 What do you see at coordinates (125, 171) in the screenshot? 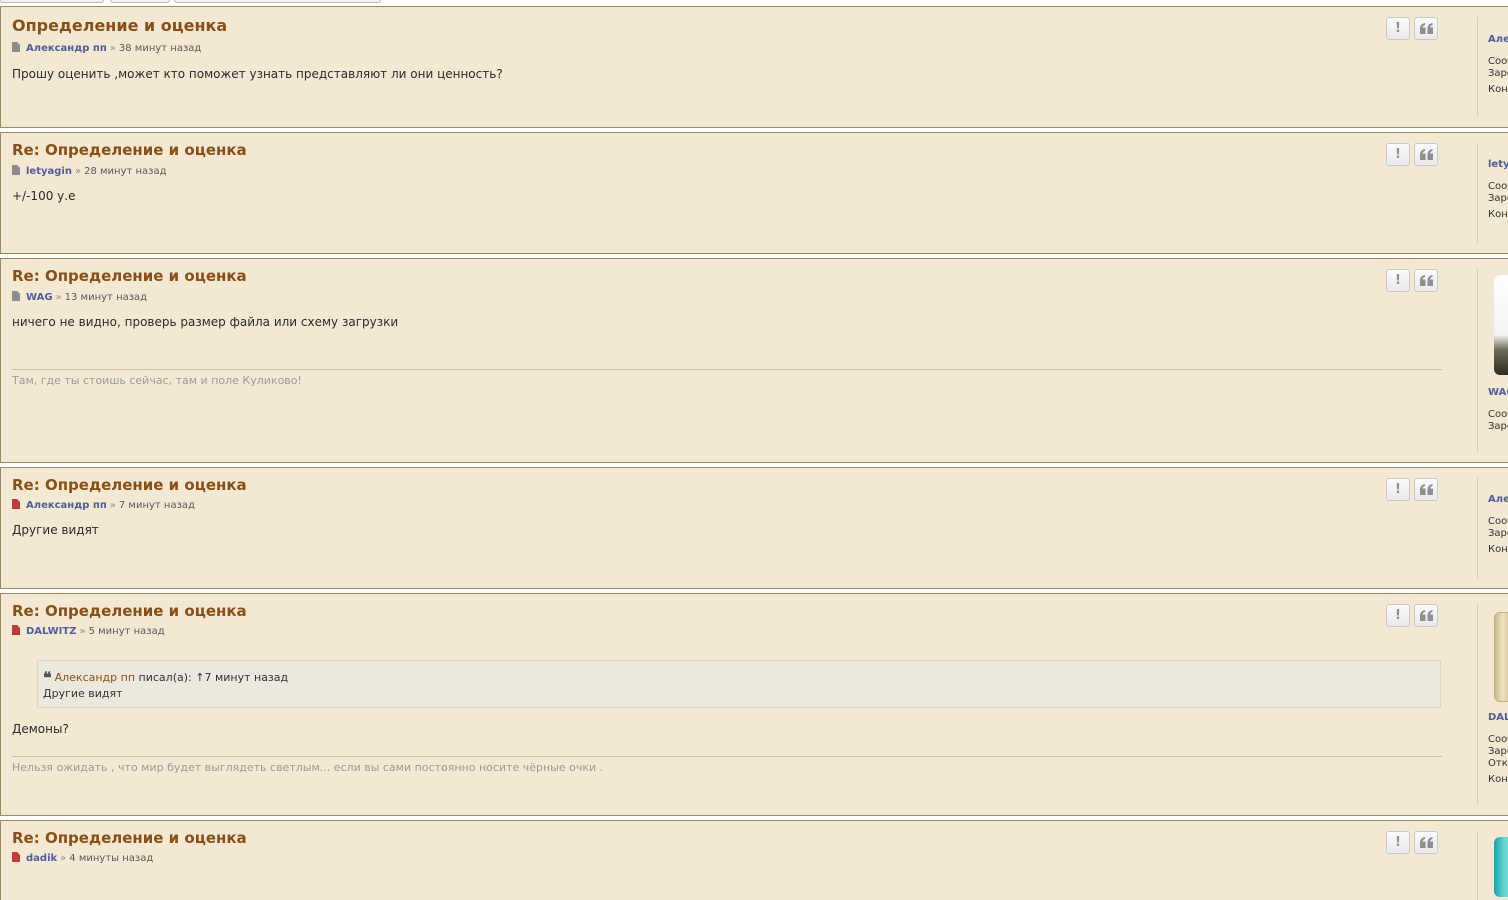
I see `post-time: 28 минут назад` at bounding box center [125, 171].